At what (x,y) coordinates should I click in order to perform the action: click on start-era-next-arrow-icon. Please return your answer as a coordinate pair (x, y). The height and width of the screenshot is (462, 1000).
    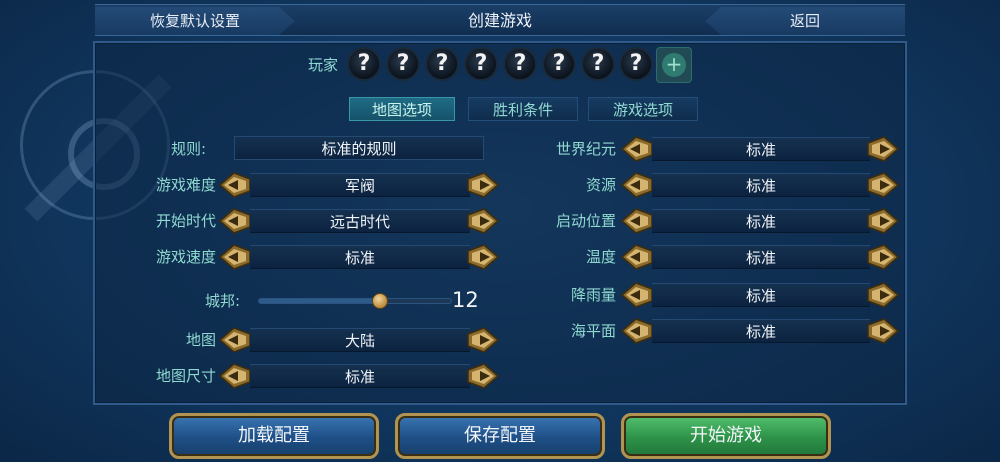
    Looking at the image, I should click on (483, 221).